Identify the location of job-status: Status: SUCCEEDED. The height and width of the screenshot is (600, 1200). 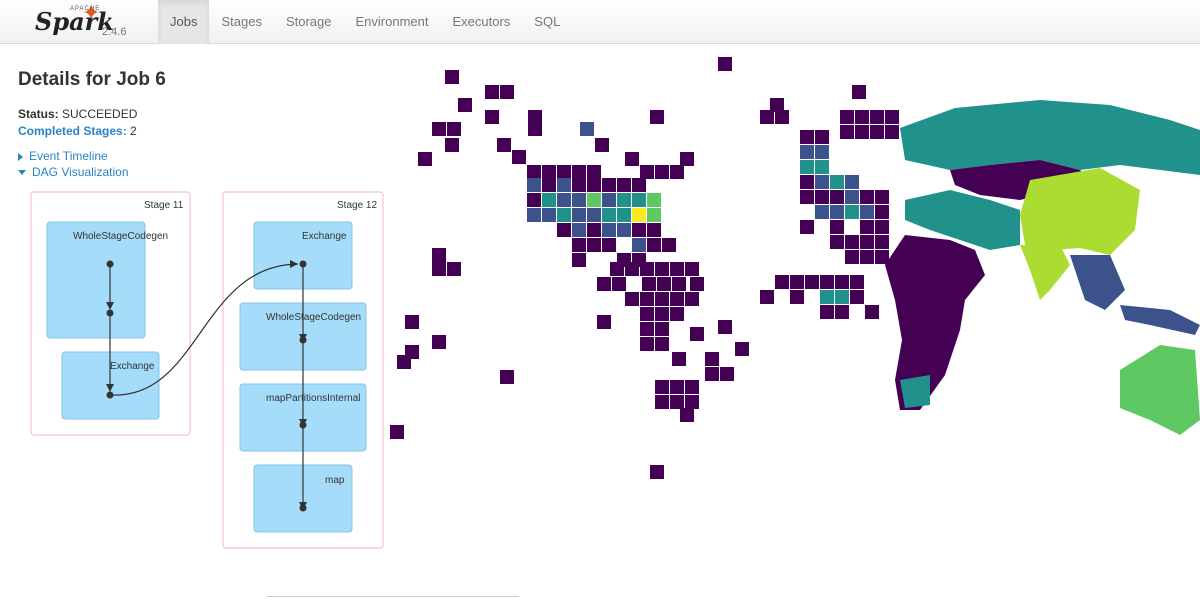
(77, 114).